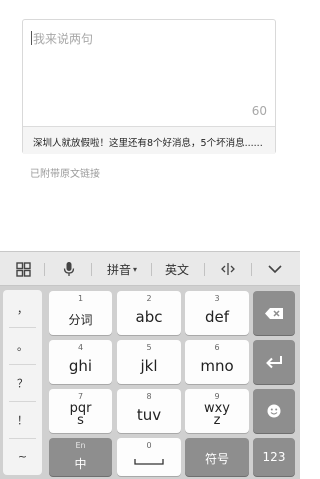  What do you see at coordinates (22, 456) in the screenshot?
I see `punct-key-tilde: ~` at bounding box center [22, 456].